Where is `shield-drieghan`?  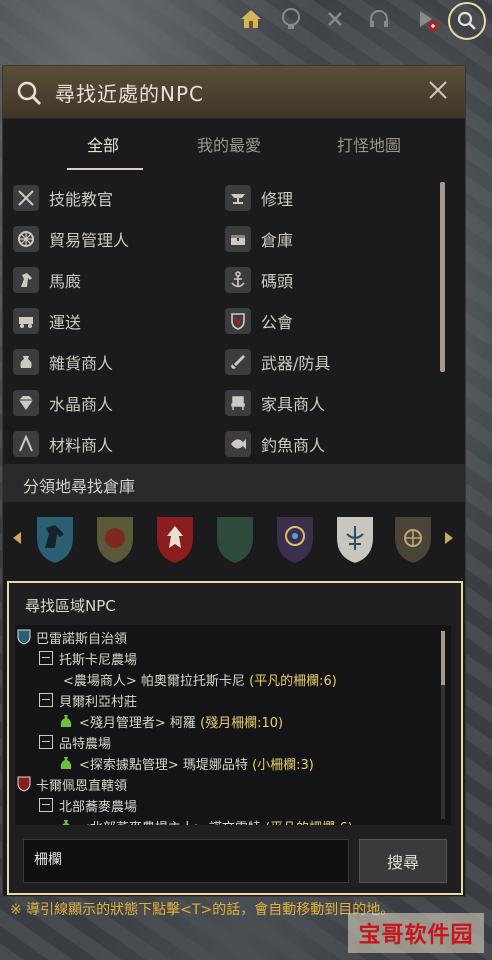 shield-drieghan is located at coordinates (413, 539).